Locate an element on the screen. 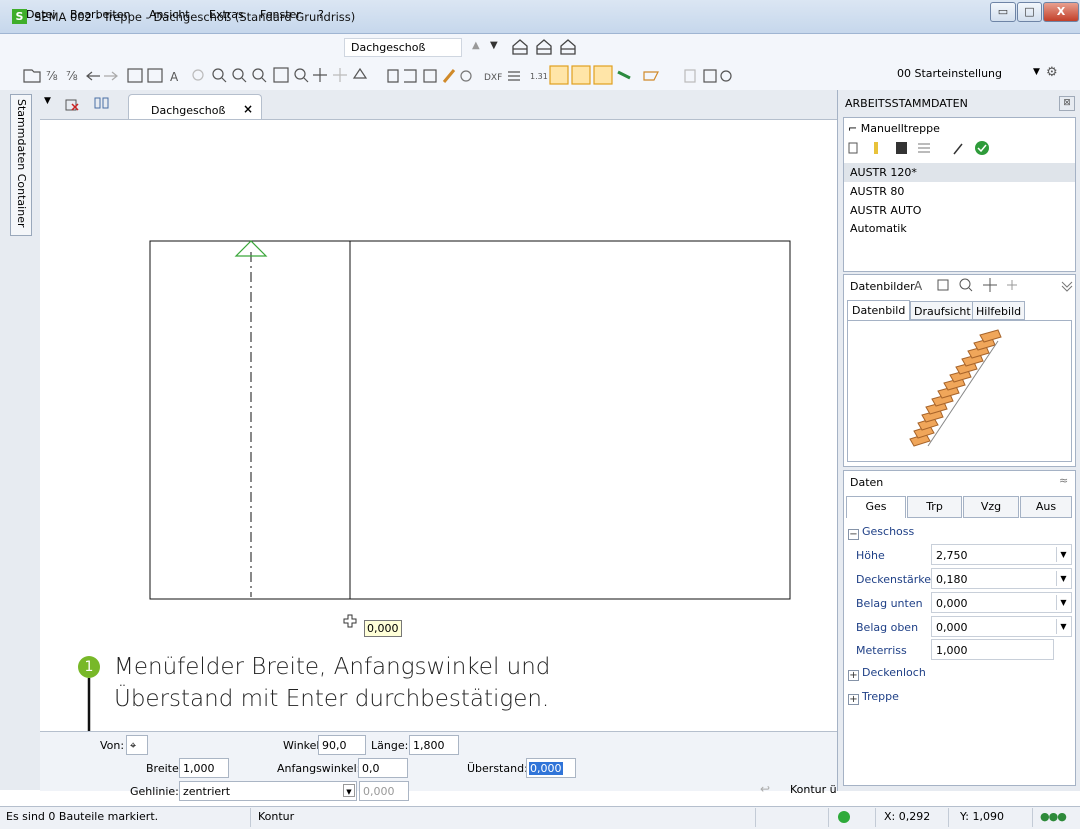  annotation-line-2: Überstand mit Enter durchbestätigen. is located at coordinates (332, 699).